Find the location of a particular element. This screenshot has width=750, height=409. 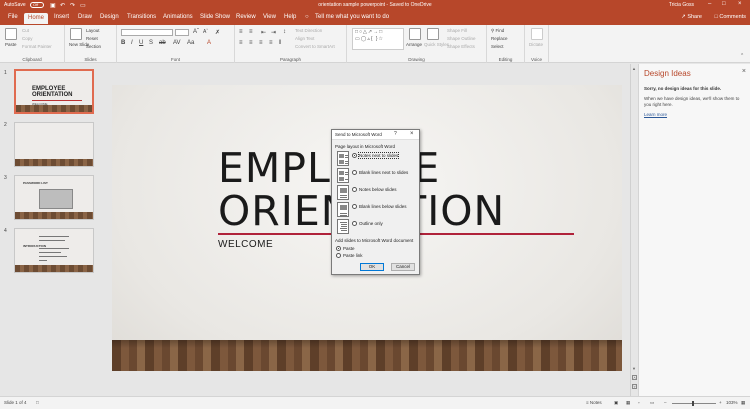

shape-outline-button: Shape Outline is located at coordinates (461, 38).